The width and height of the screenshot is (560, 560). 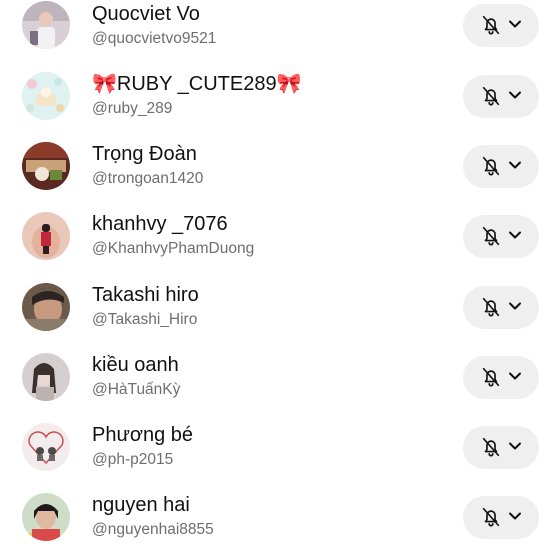 What do you see at coordinates (280, 387) in the screenshot?
I see `account-row: kiều oanh @HàTuấnKỳ` at bounding box center [280, 387].